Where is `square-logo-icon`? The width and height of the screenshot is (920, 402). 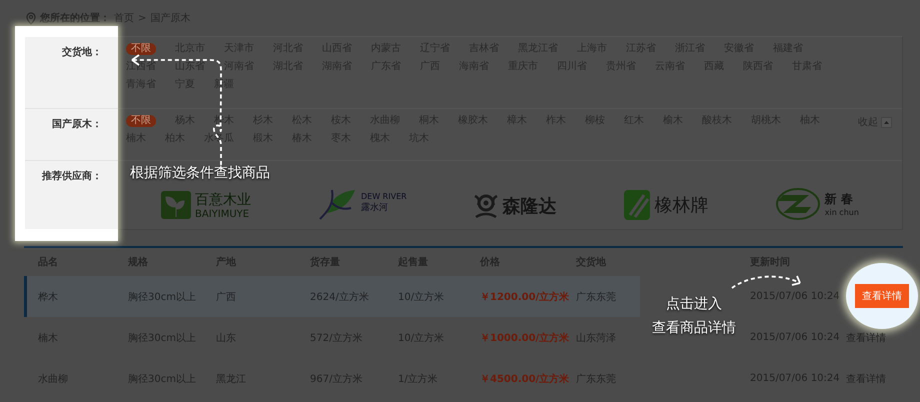 square-logo-icon is located at coordinates (636, 205).